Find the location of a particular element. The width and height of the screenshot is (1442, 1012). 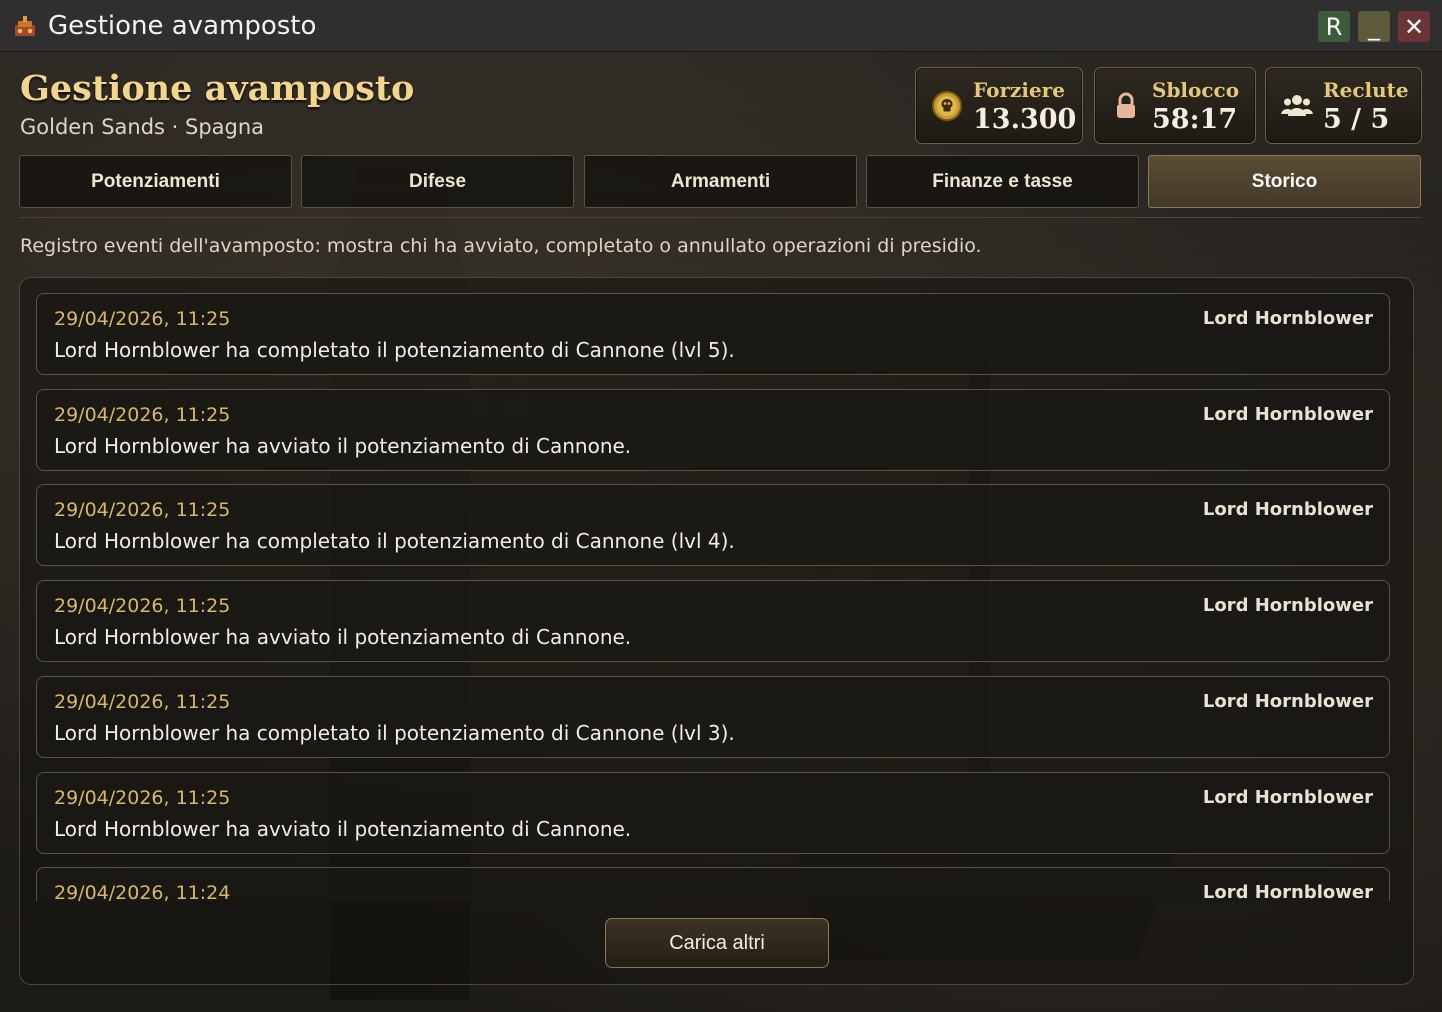

page-title: Gestione avamposto is located at coordinates (217, 88).